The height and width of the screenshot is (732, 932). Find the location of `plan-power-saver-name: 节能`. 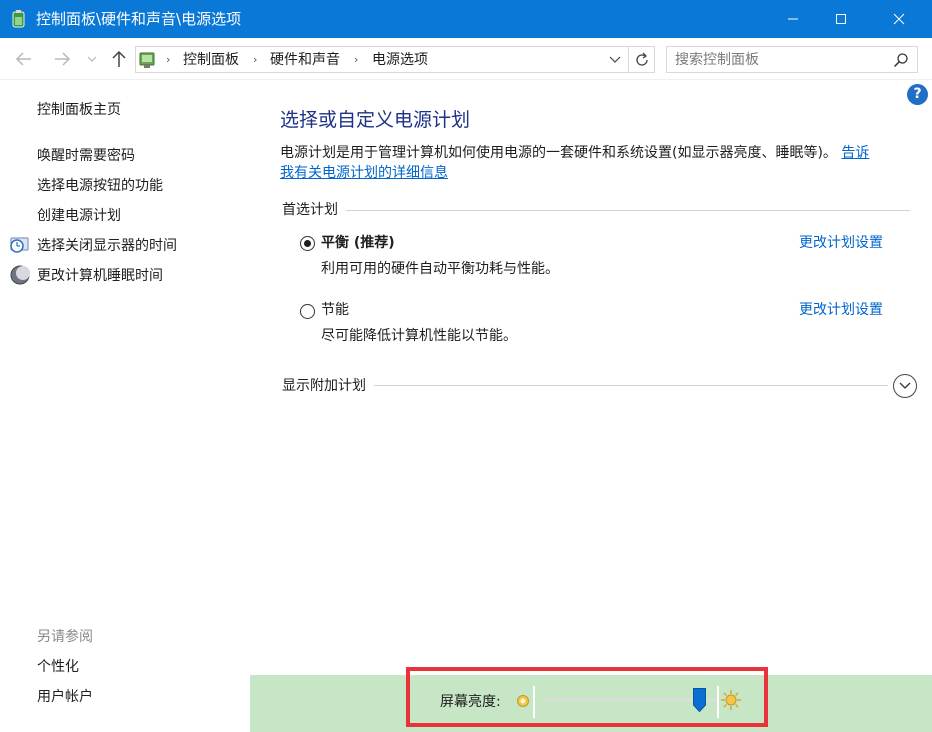

plan-power-saver-name: 节能 is located at coordinates (335, 310).